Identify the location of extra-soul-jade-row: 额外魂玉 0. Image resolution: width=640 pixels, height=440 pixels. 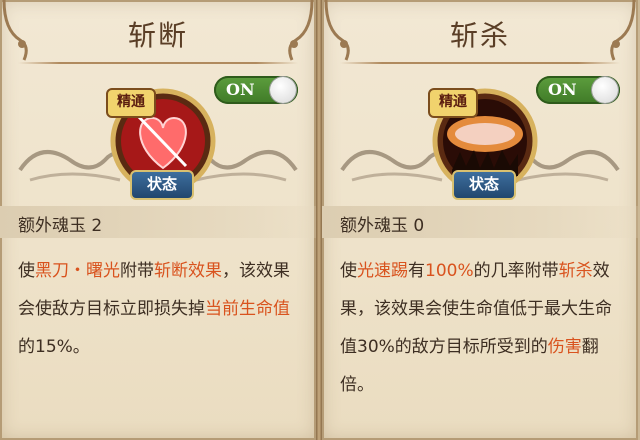
(480, 222).